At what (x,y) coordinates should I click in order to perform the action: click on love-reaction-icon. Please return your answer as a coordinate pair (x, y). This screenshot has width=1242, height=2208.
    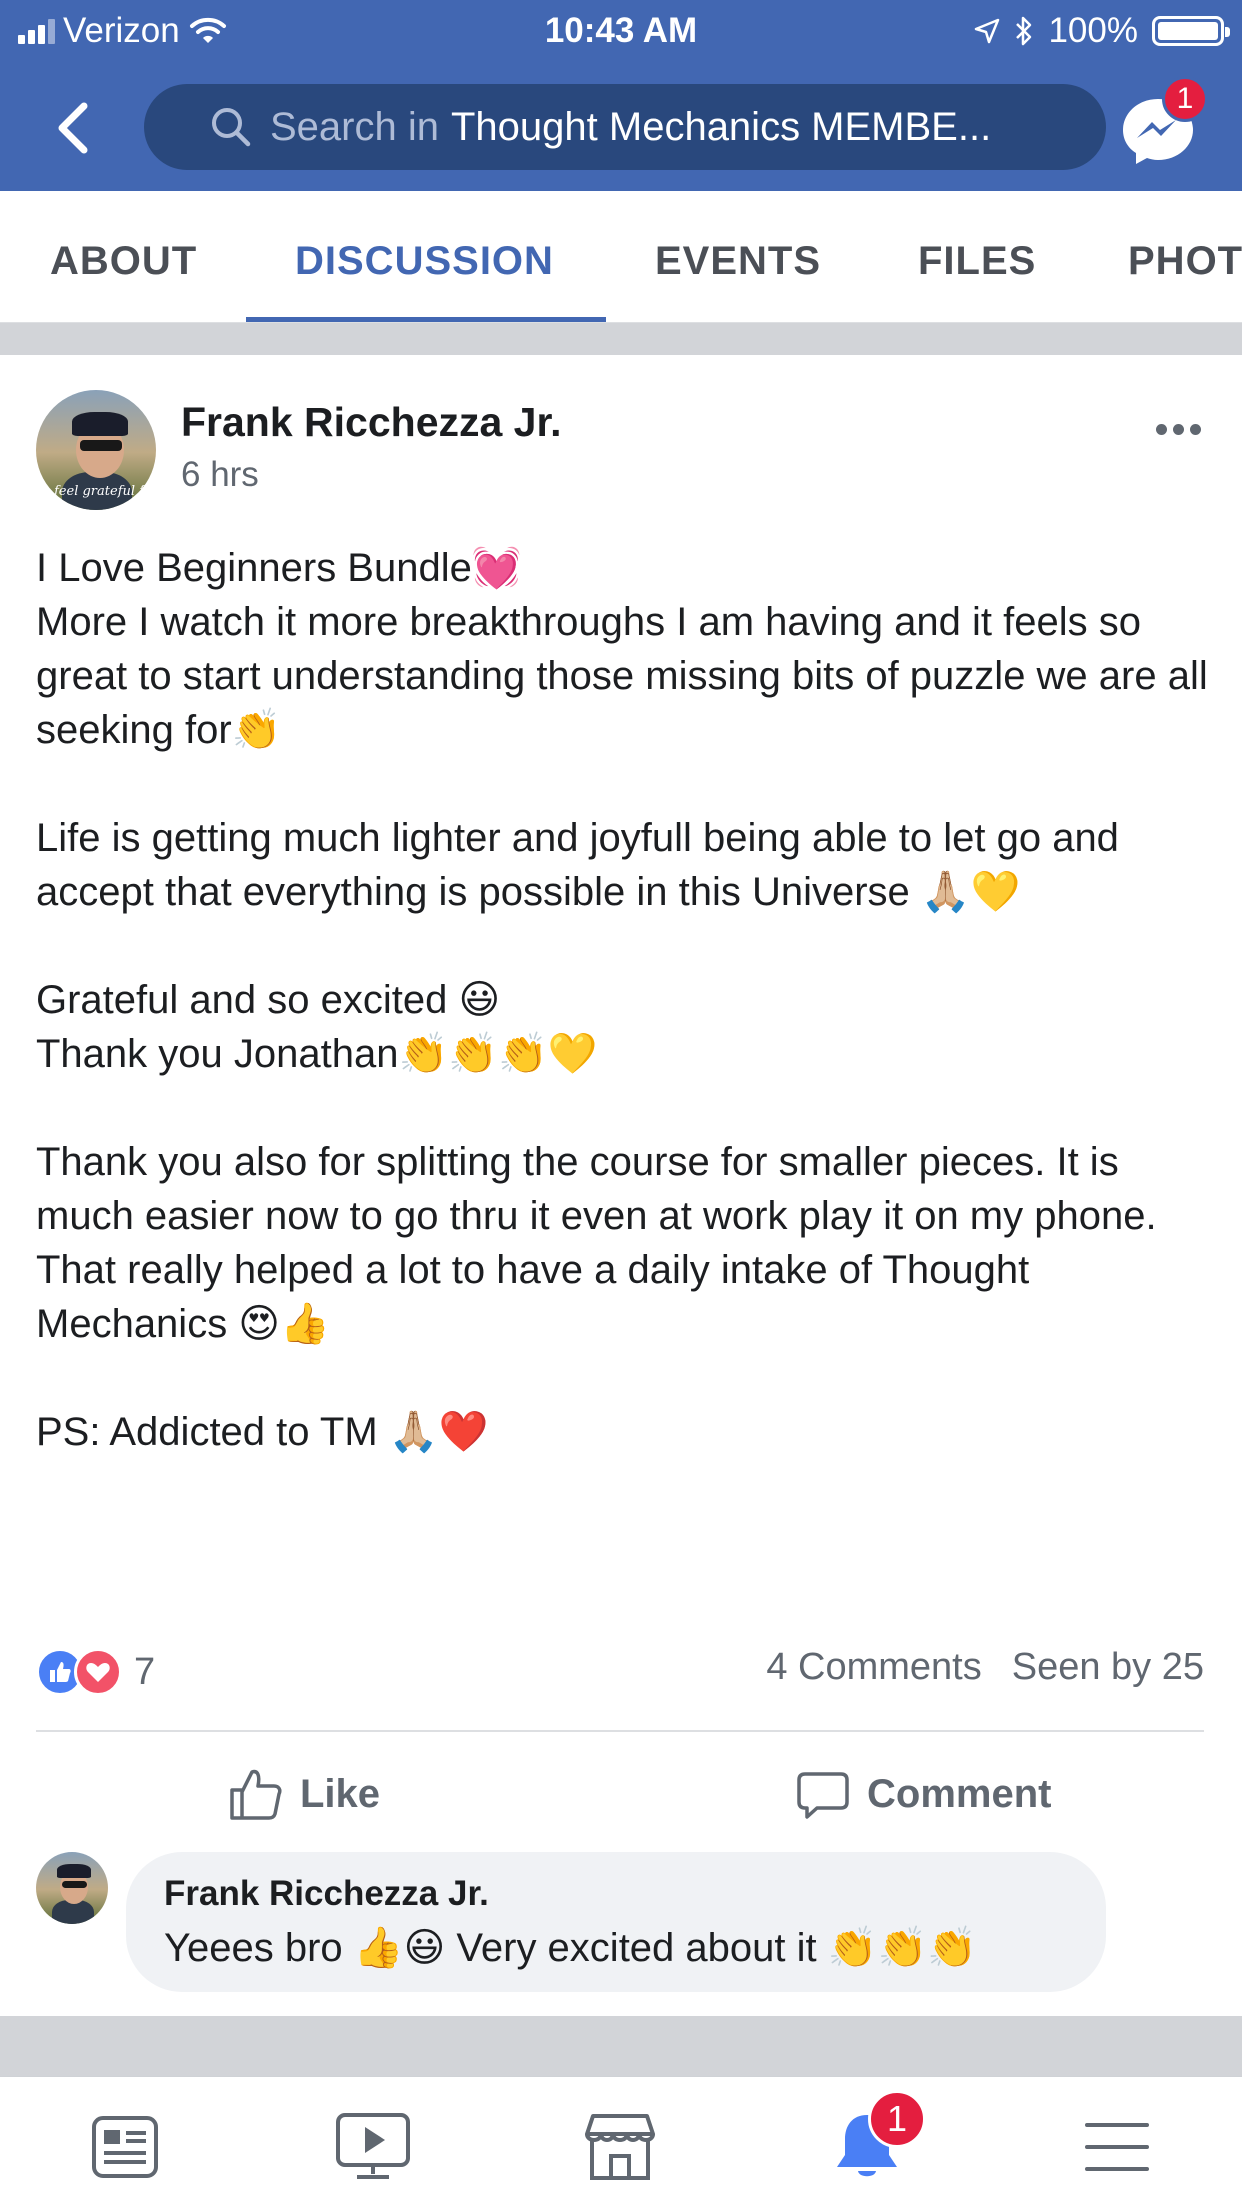
    Looking at the image, I should click on (98, 1672).